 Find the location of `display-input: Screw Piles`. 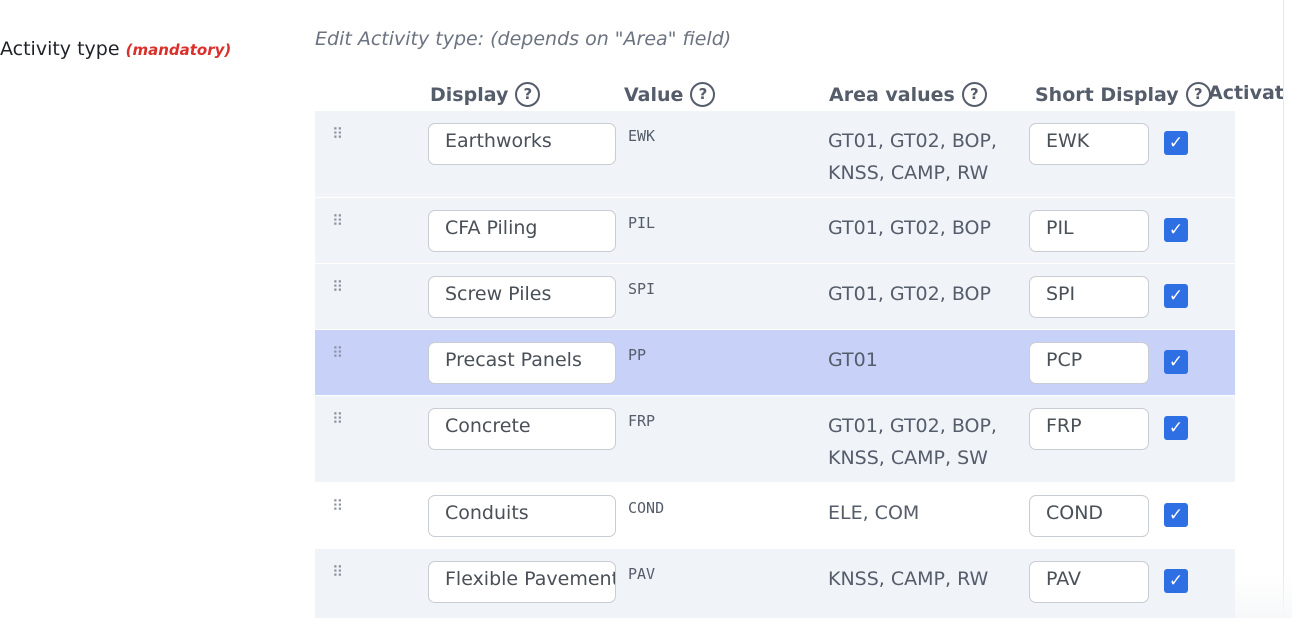

display-input: Screw Piles is located at coordinates (522, 297).